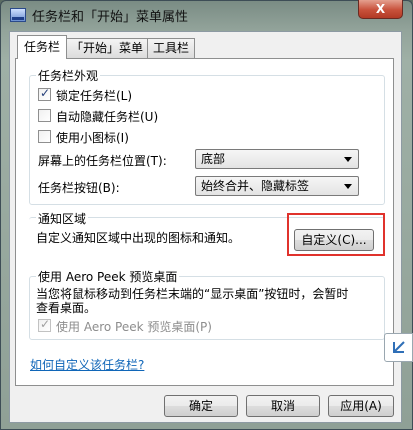 This screenshot has height=430, width=413. What do you see at coordinates (62, 218) in the screenshot?
I see `notification-area-label: 通知区域` at bounding box center [62, 218].